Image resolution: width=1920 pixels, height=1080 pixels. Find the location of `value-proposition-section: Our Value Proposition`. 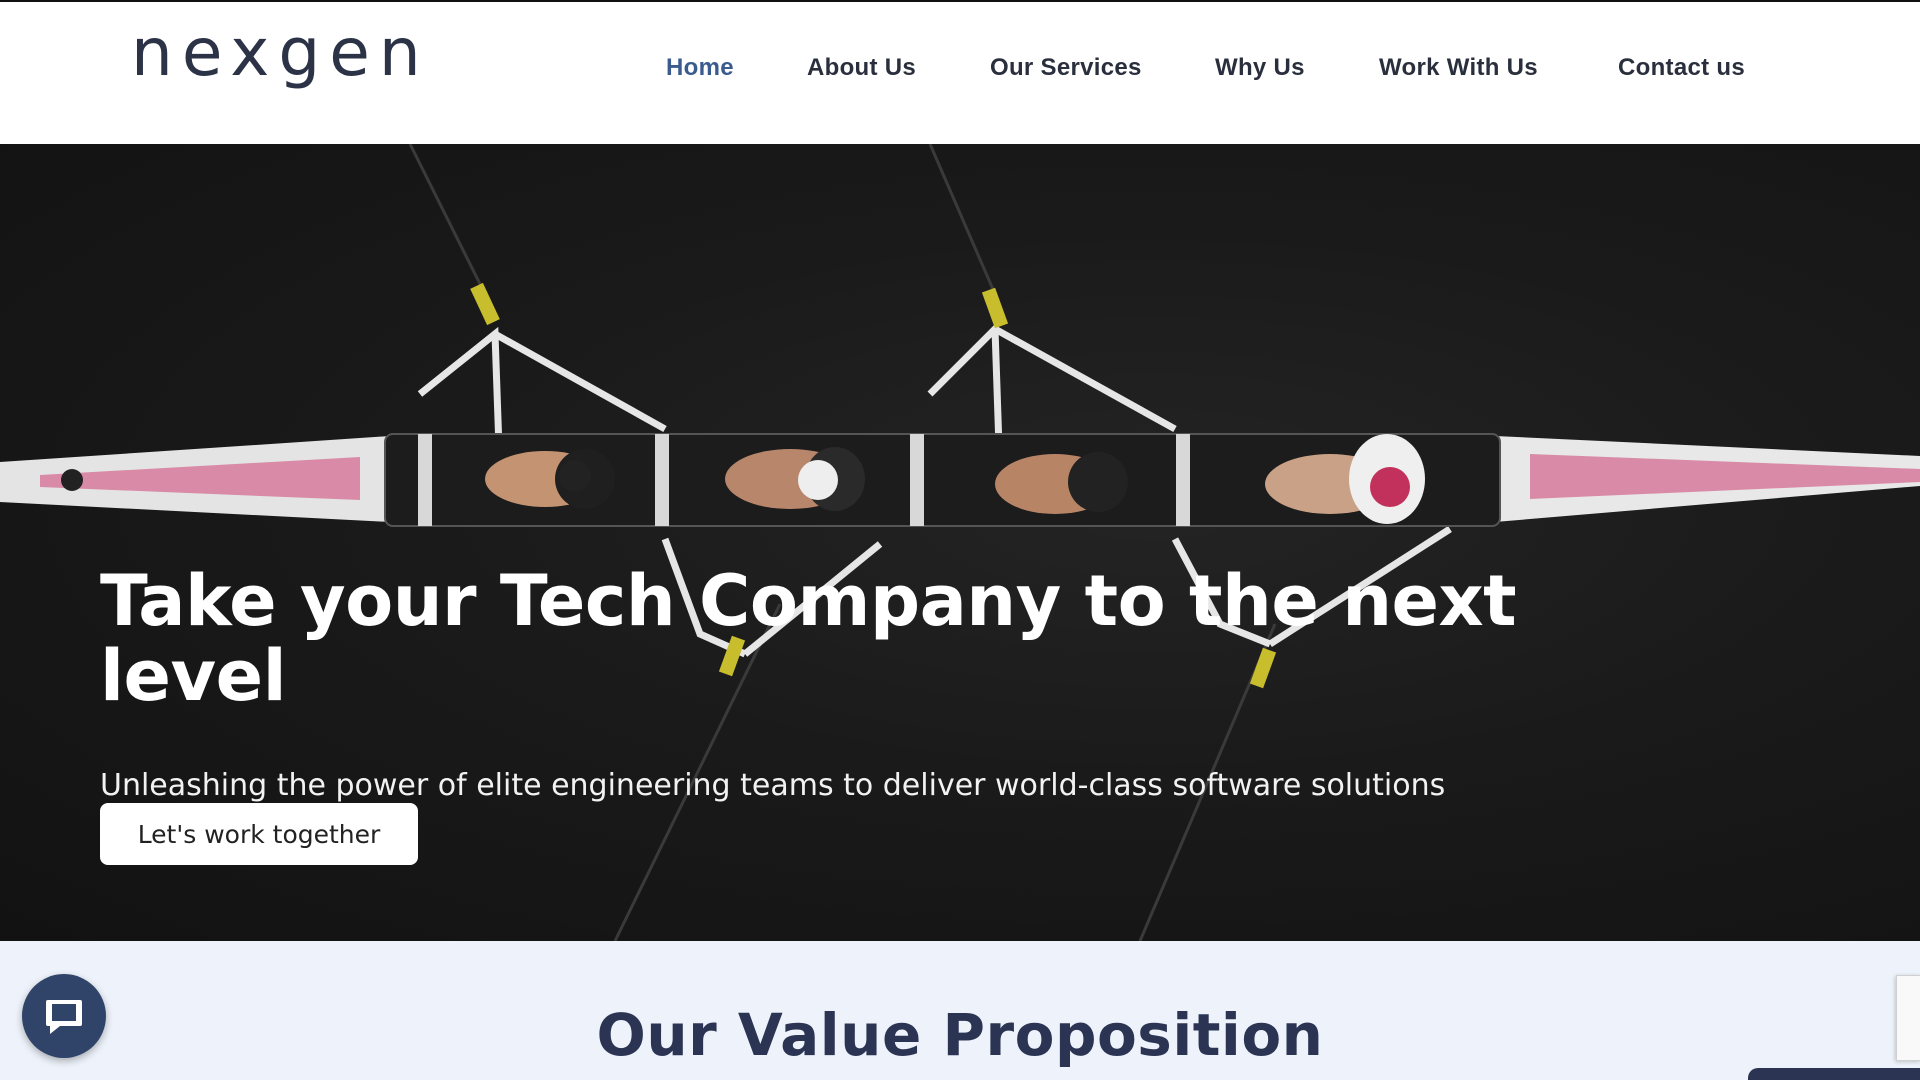

value-proposition-section: Our Value Proposition is located at coordinates (960, 1010).